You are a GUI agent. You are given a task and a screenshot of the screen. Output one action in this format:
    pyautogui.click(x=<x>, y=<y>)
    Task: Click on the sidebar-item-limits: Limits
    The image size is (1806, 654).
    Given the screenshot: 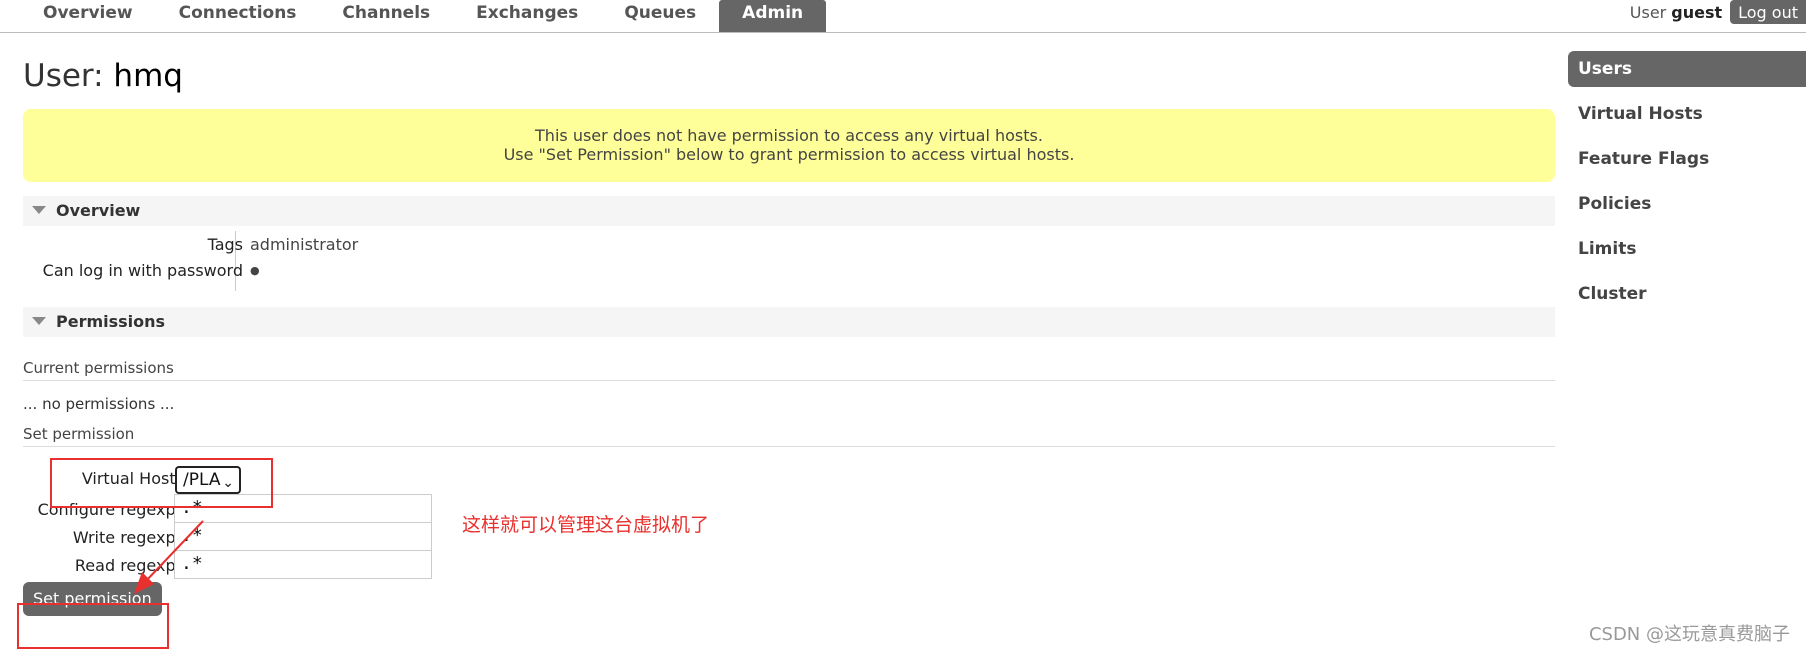 What is the action you would take?
    pyautogui.click(x=1687, y=249)
    